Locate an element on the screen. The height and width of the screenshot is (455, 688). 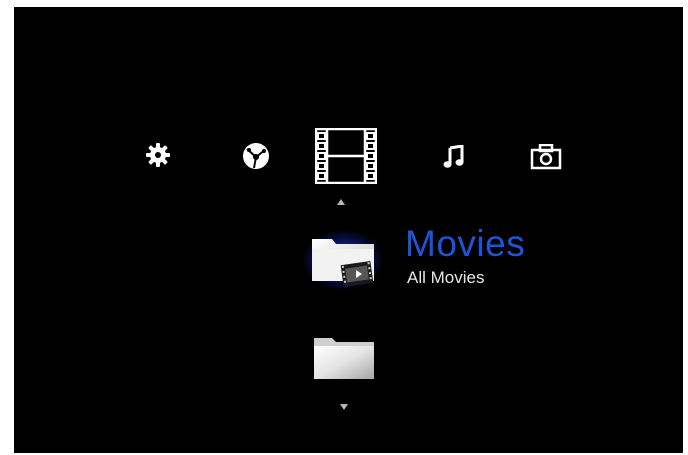
selected-item-subtitle: All Movies is located at coordinates (446, 277).